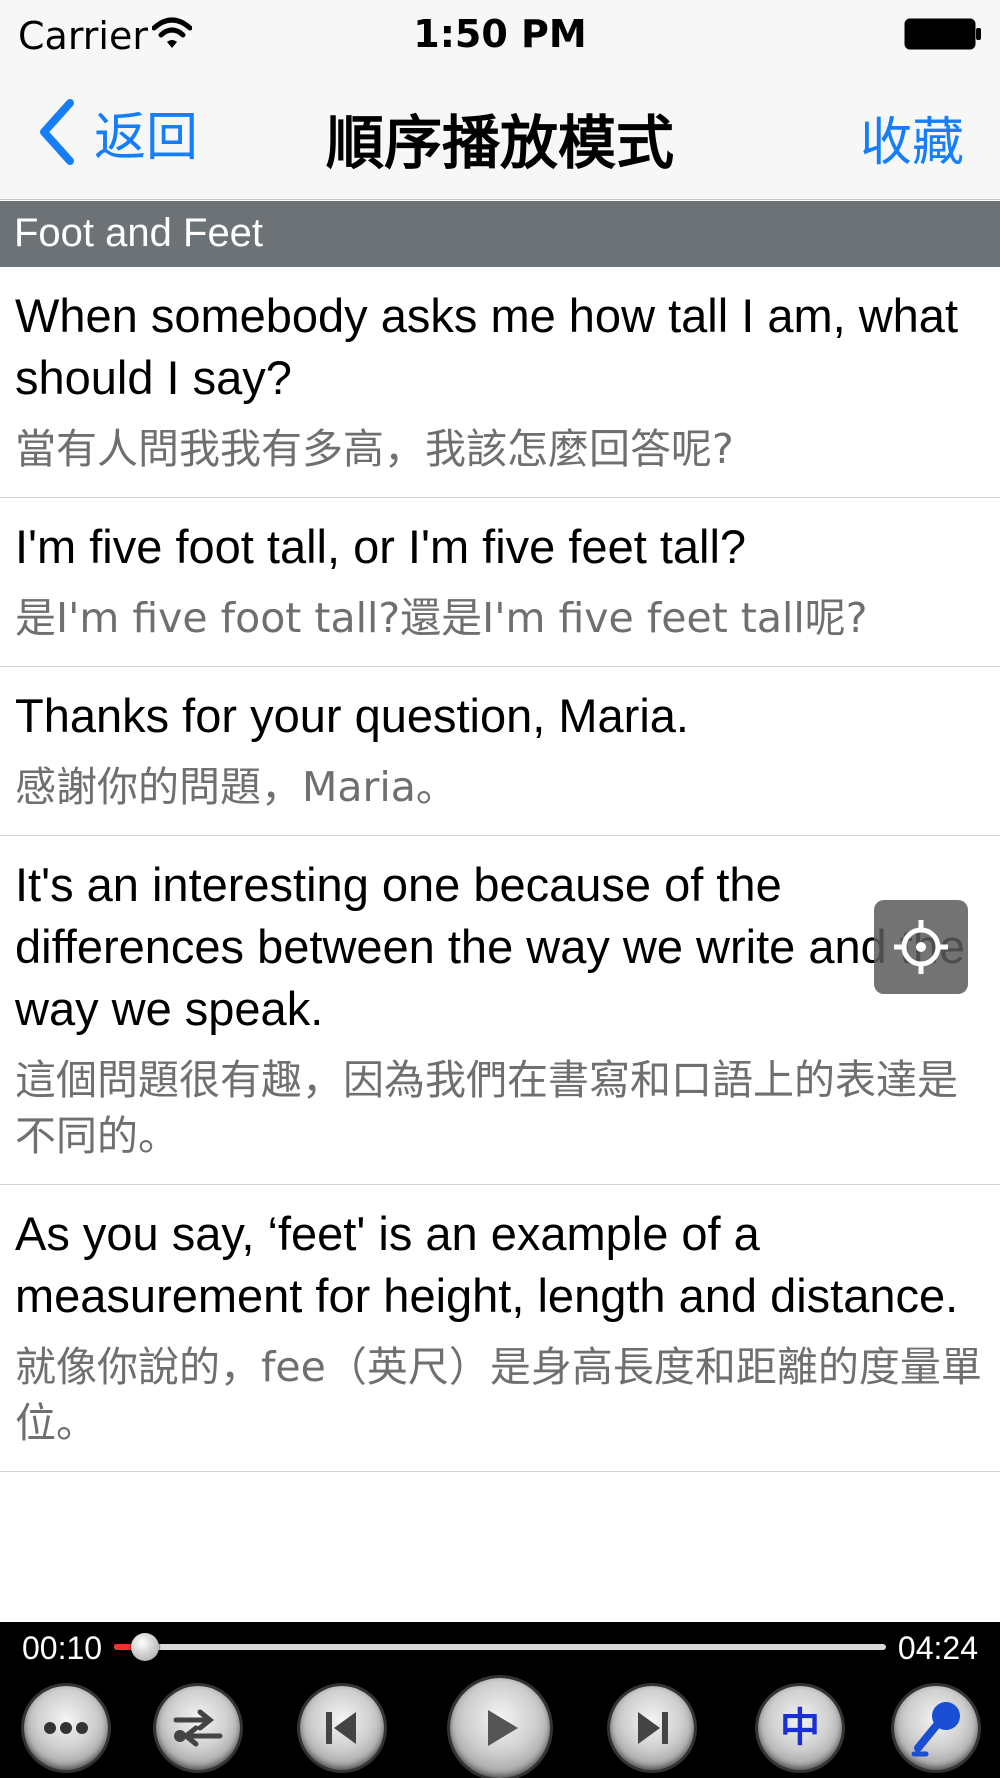 This screenshot has width=1000, height=1778. I want to click on play-button, so click(500, 1728).